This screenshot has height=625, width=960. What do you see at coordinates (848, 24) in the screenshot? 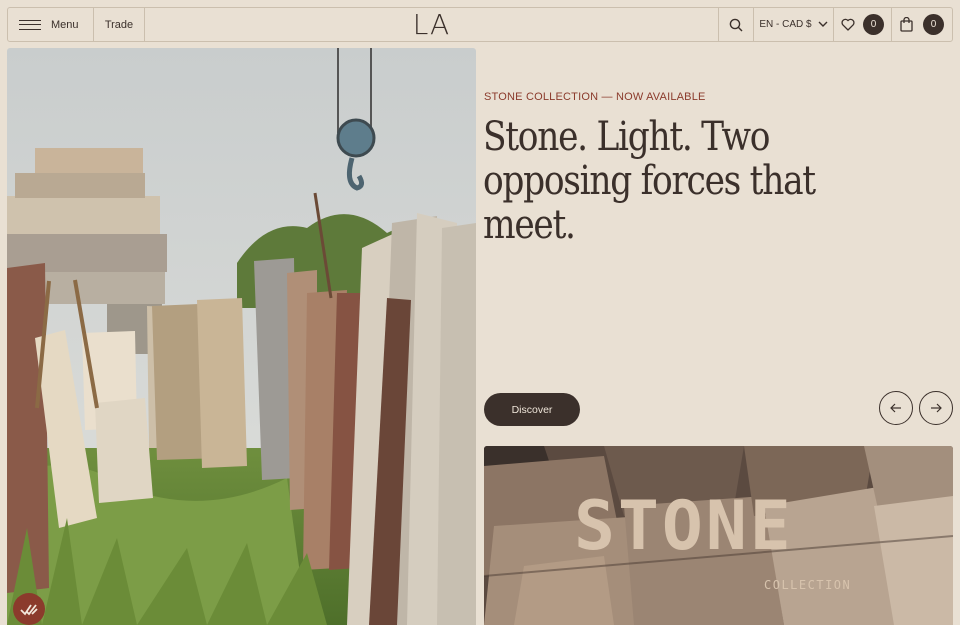
I see `heart-icon` at bounding box center [848, 24].